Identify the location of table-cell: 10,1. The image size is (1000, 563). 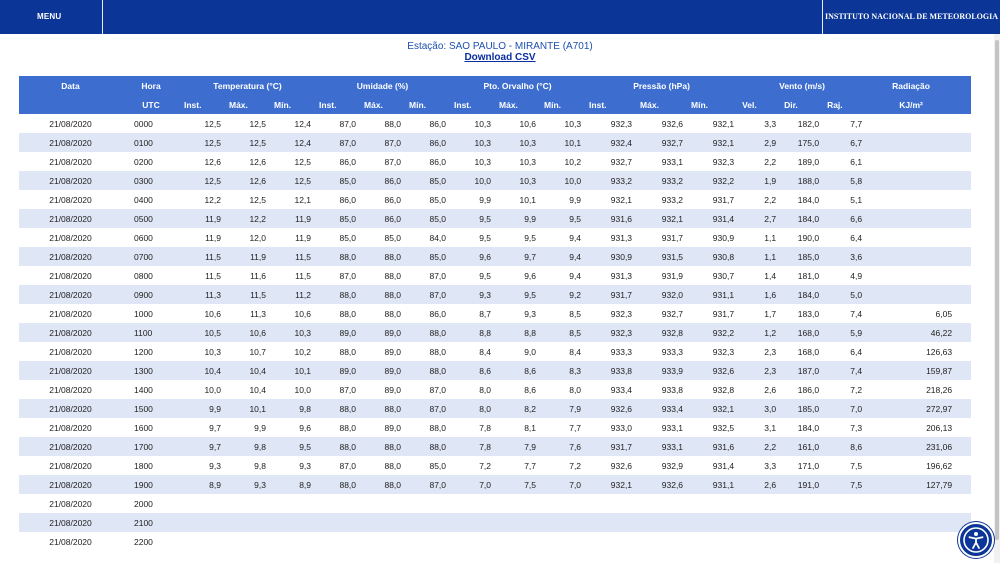
(528, 199).